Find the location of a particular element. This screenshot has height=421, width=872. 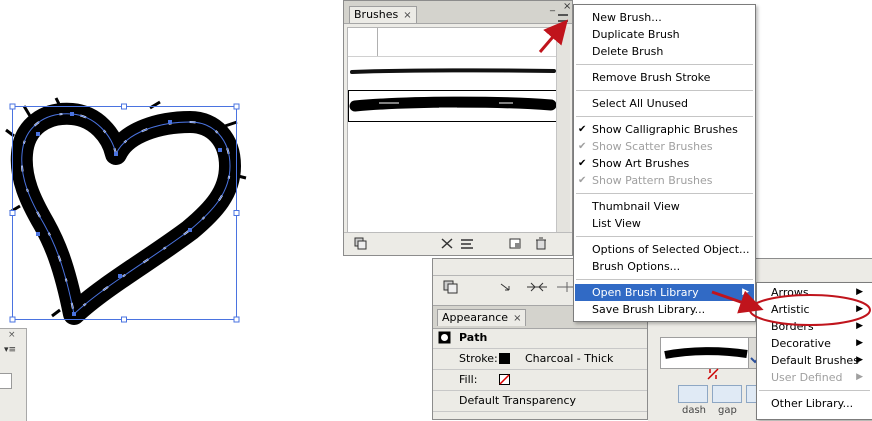

appearance-row-transparency: Default Transparency is located at coordinates (540, 401).